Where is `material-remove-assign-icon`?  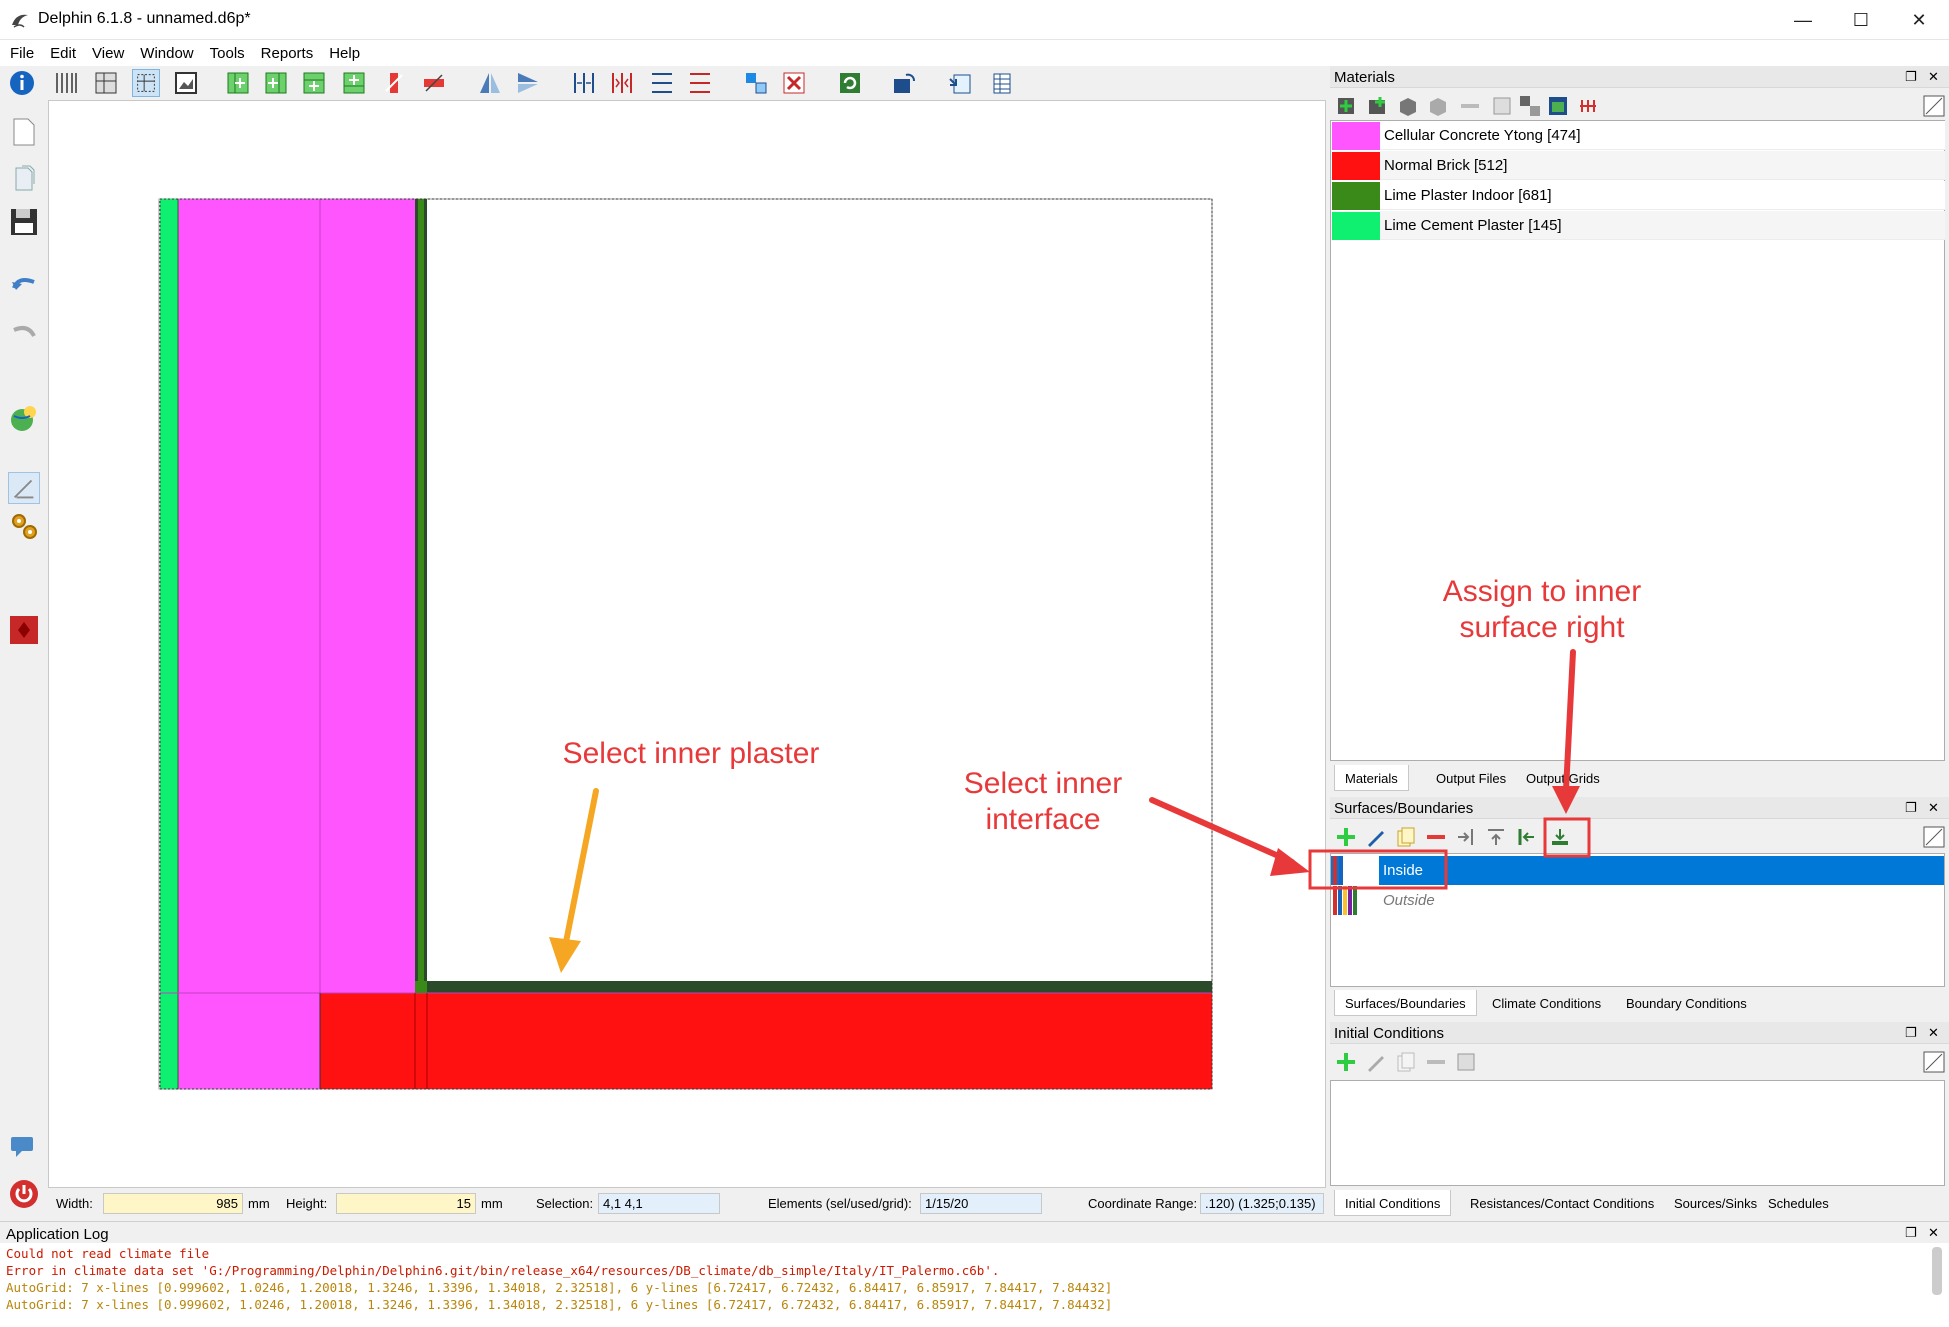
material-remove-assign-icon is located at coordinates (1588, 106).